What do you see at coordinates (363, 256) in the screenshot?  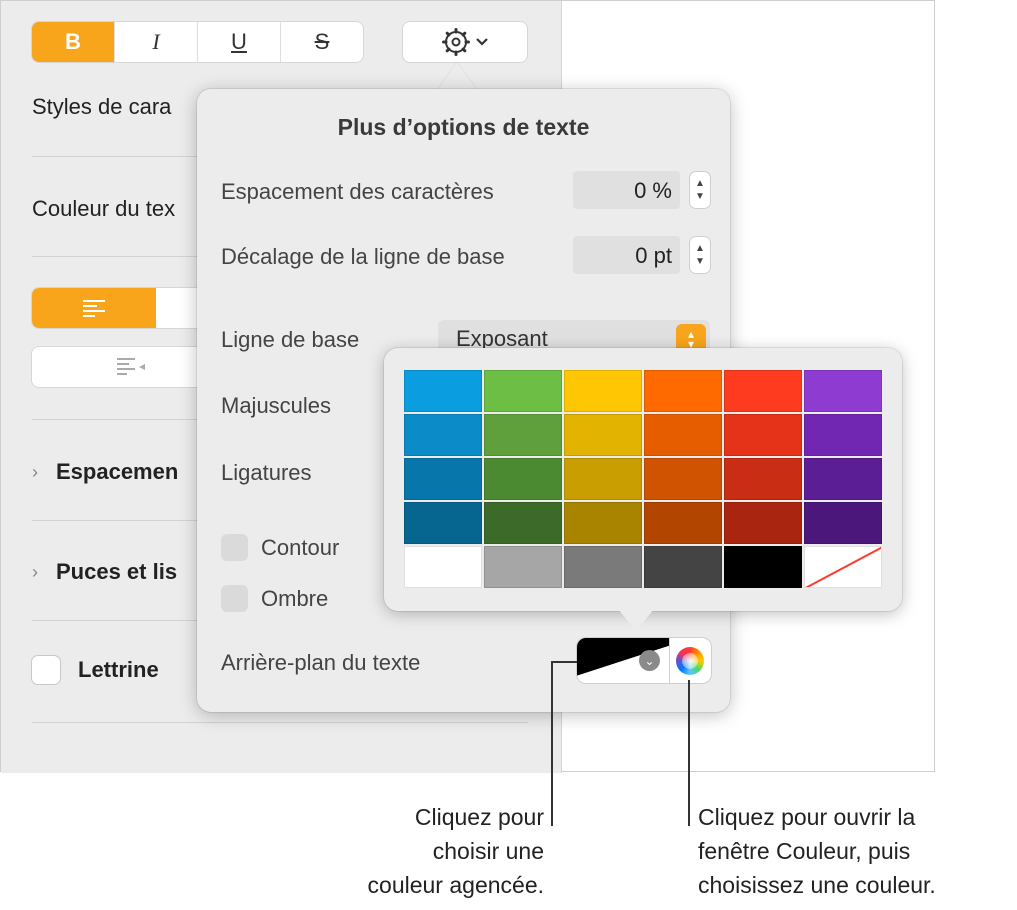 I see `baseline-shift-label: Décalage de la ligne de base` at bounding box center [363, 256].